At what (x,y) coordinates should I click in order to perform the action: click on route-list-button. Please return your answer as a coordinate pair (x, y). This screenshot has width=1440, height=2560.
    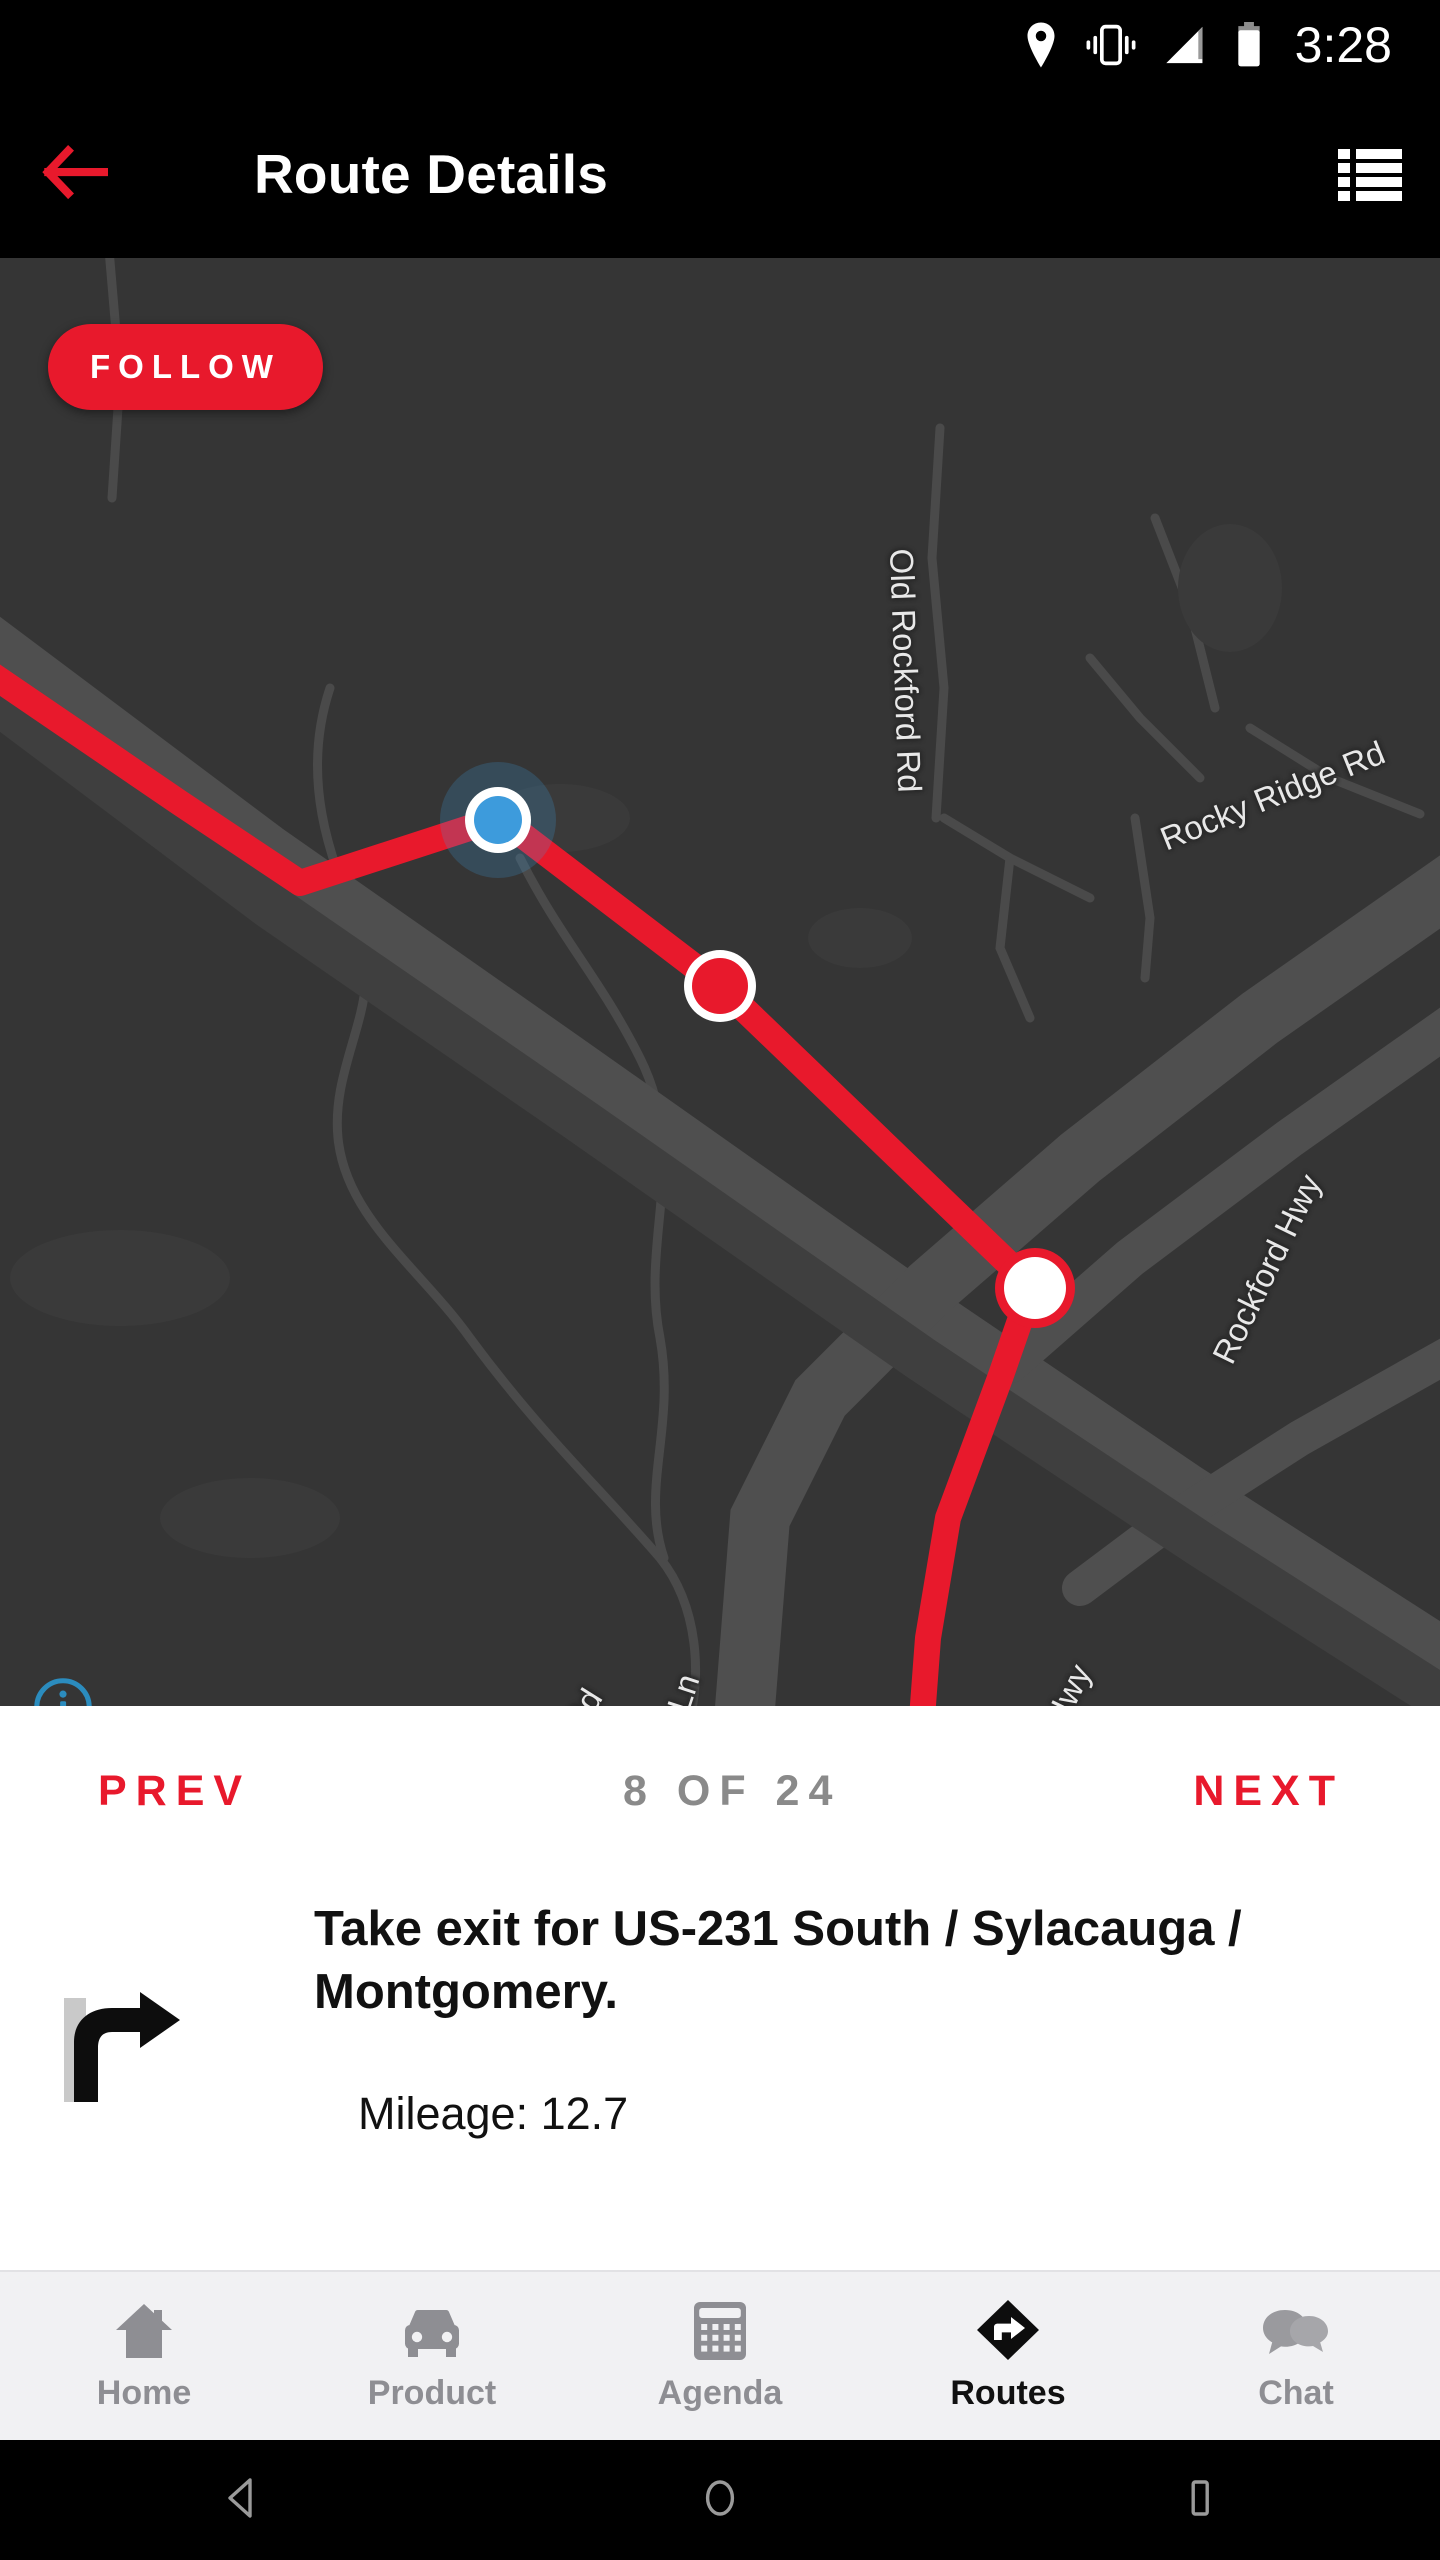
    Looking at the image, I should click on (1370, 174).